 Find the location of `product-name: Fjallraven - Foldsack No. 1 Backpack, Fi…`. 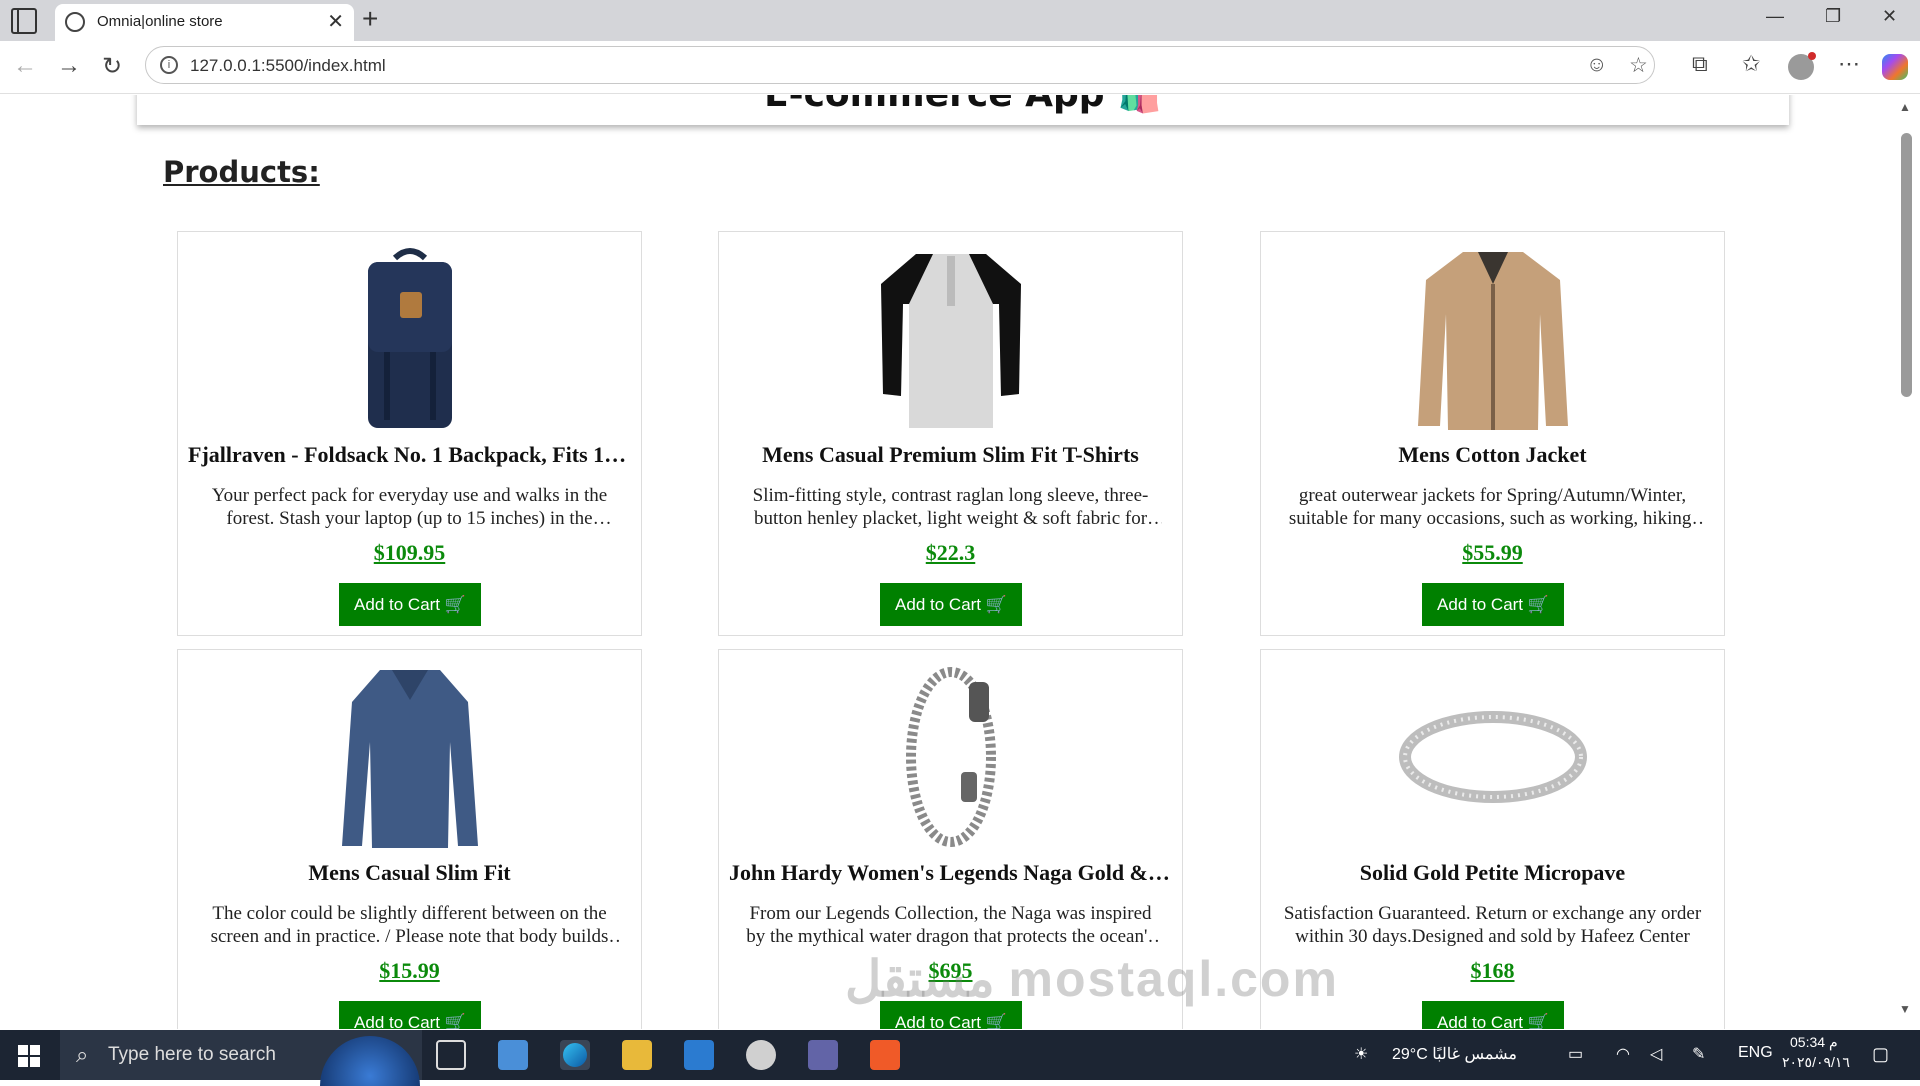

product-name: Fjallraven - Foldsack No. 1 Backpack, Fi… is located at coordinates (409, 454).